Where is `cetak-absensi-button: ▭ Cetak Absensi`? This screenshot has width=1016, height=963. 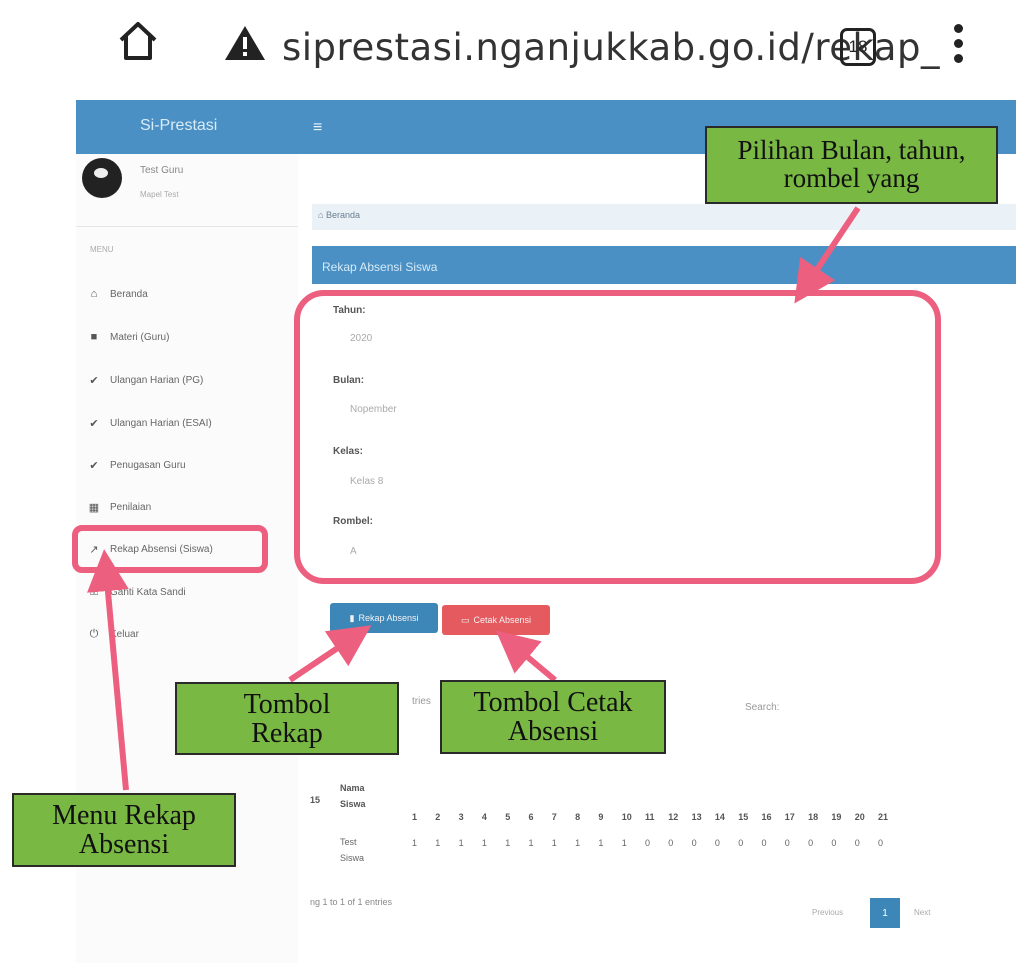
cetak-absensi-button: ▭ Cetak Absensi is located at coordinates (496, 620).